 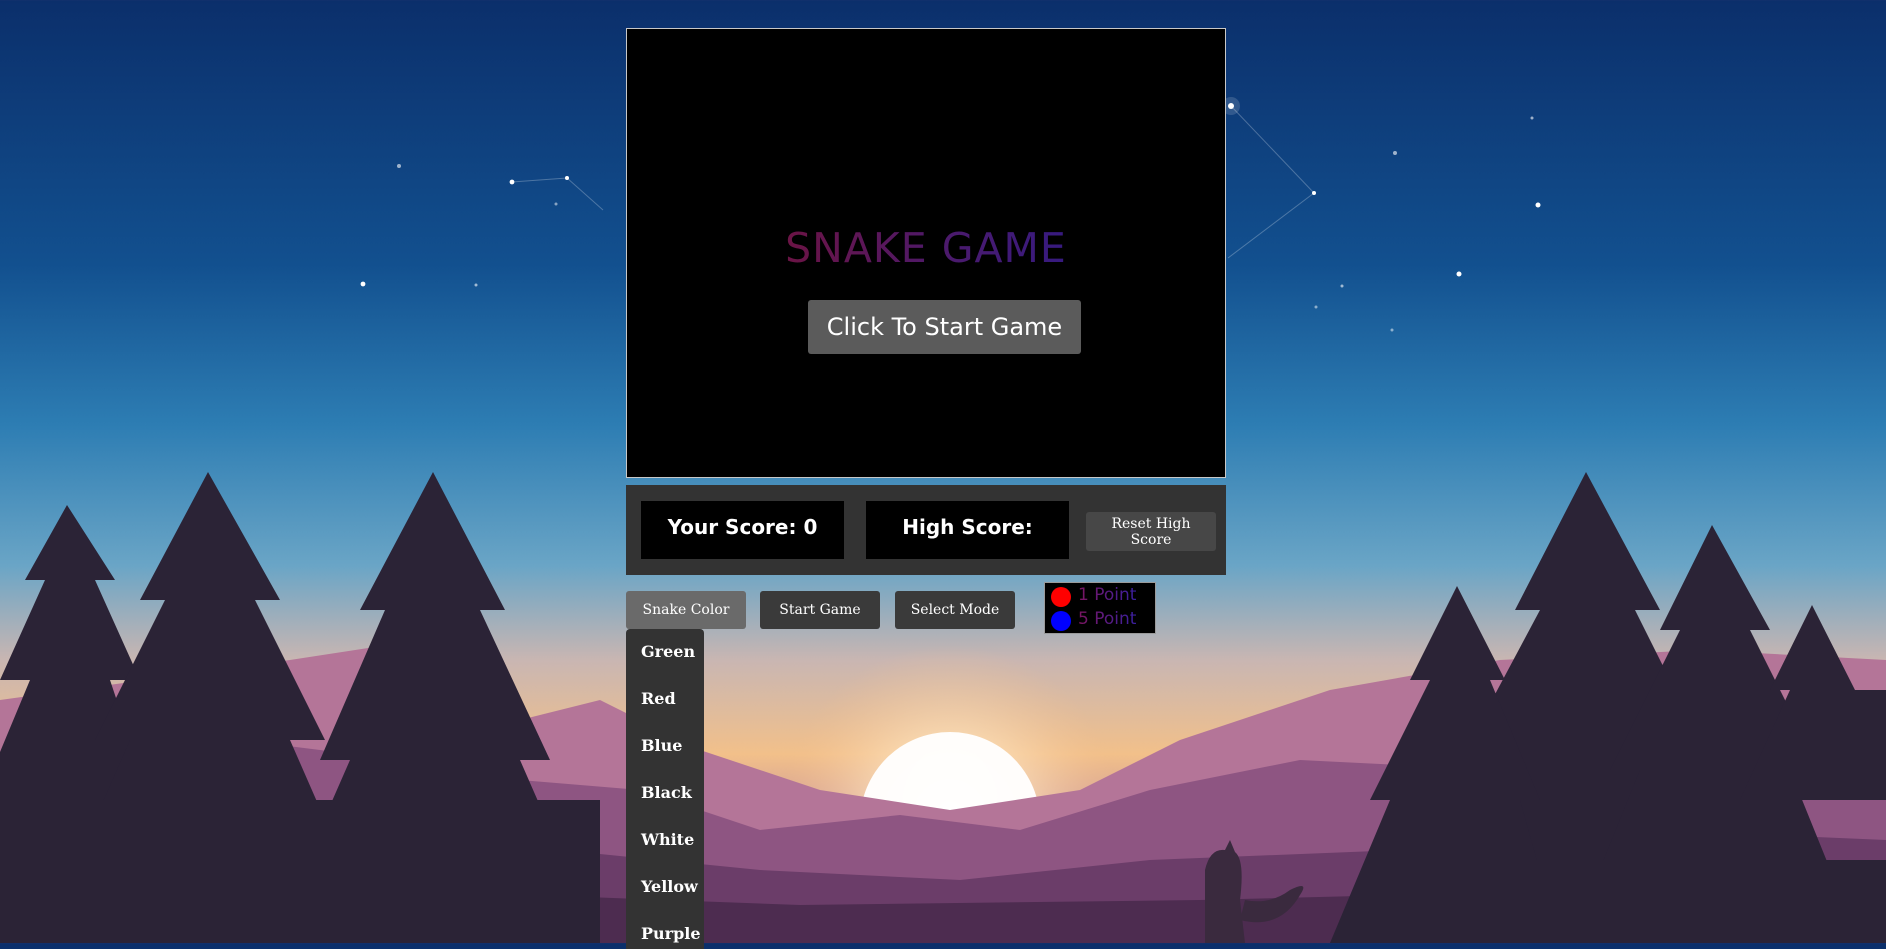 What do you see at coordinates (666, 792) in the screenshot?
I see `menu-item-black: Black` at bounding box center [666, 792].